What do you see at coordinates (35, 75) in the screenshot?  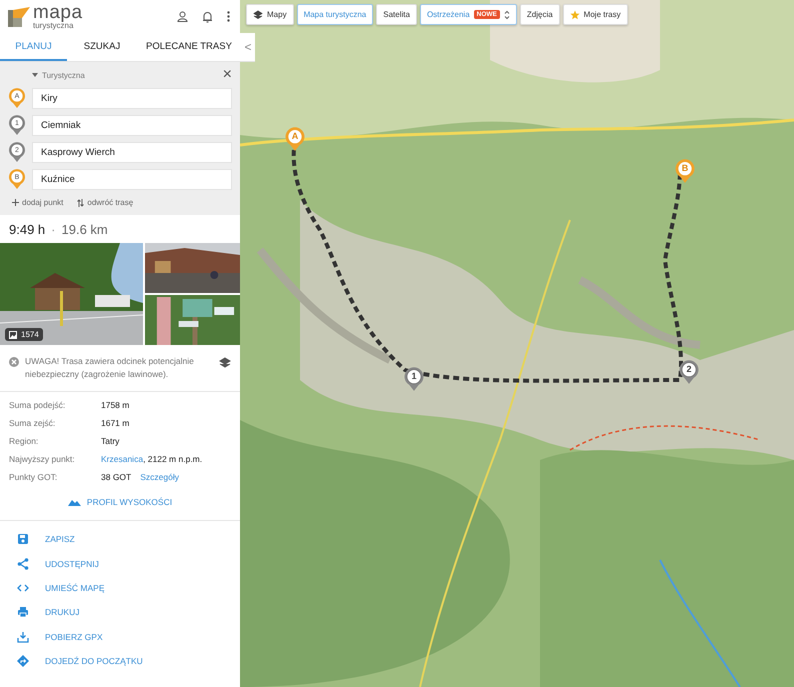 I see `caret-icon` at bounding box center [35, 75].